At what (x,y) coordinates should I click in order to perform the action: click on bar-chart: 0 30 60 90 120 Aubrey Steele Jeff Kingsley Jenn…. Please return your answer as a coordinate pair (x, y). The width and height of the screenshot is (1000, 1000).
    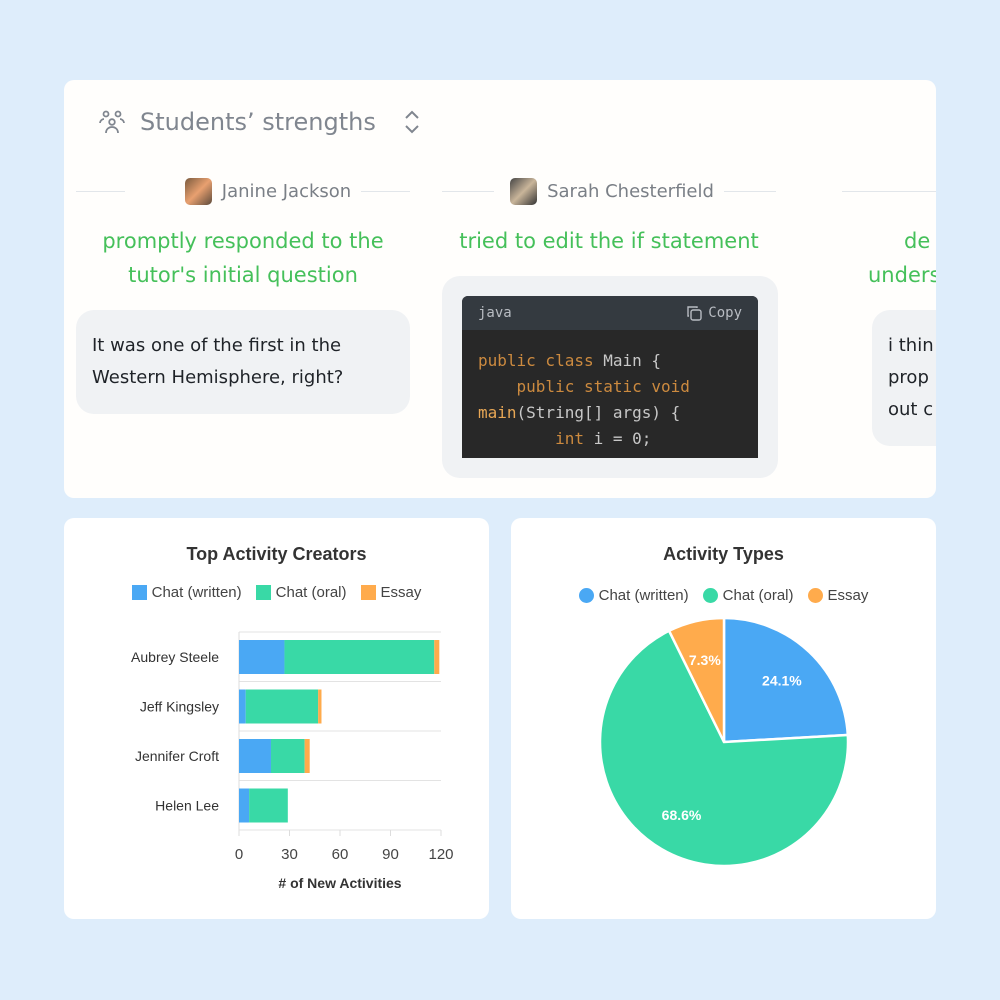
    Looking at the image, I should click on (292, 761).